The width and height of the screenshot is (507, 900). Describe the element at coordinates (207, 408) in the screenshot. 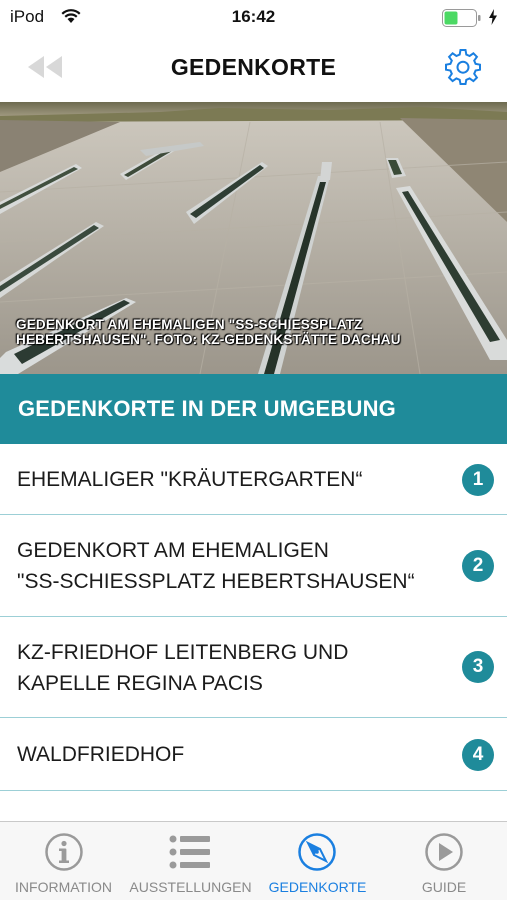

I see `section-title: GEDENKORTE IN DER UMGEBUNG` at that location.